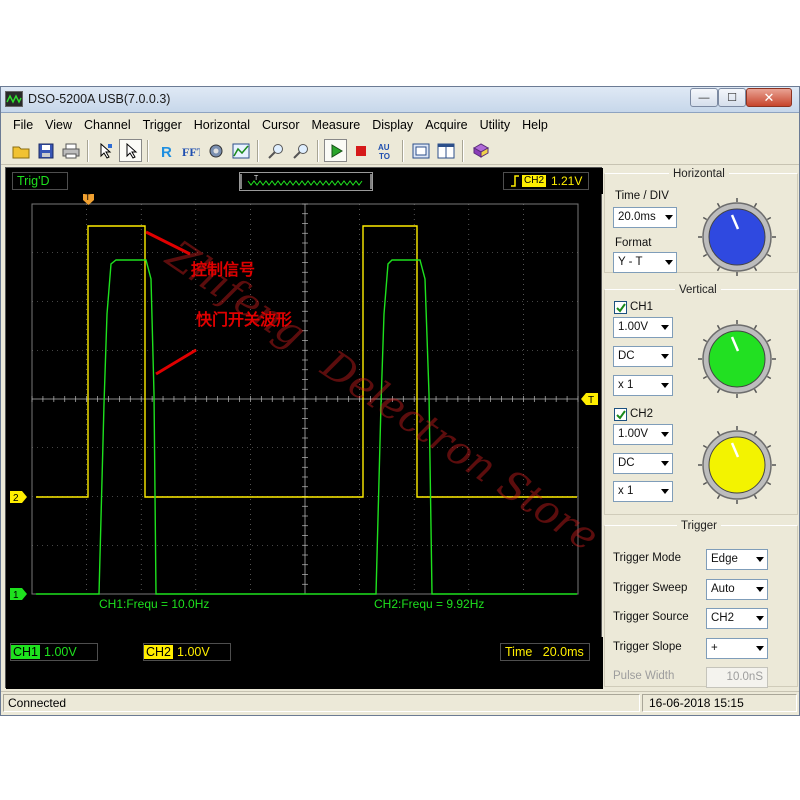 The width and height of the screenshot is (800, 800). I want to click on ch2-frequency-readout: CH2:Frequ = 9.92Hz, so click(429, 604).